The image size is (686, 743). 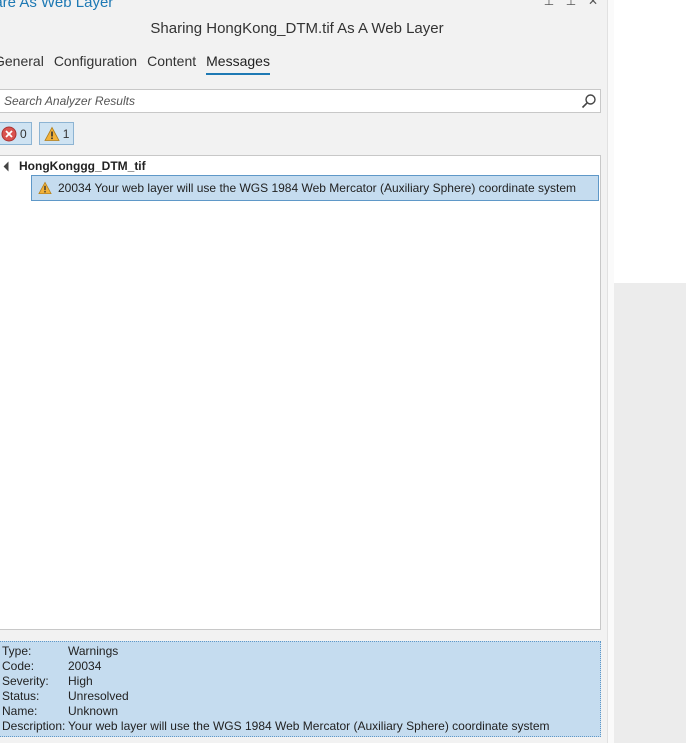 What do you see at coordinates (284, 101) in the screenshot?
I see `search-input` at bounding box center [284, 101].